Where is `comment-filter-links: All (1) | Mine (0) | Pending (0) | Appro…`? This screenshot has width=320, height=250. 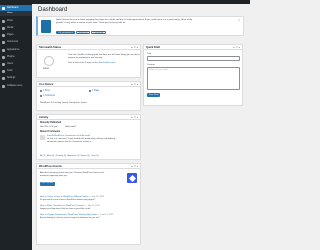
comment-filter-links: All (1) | Mine (0) | Pending (0) | Appro… is located at coordinates (69, 156).